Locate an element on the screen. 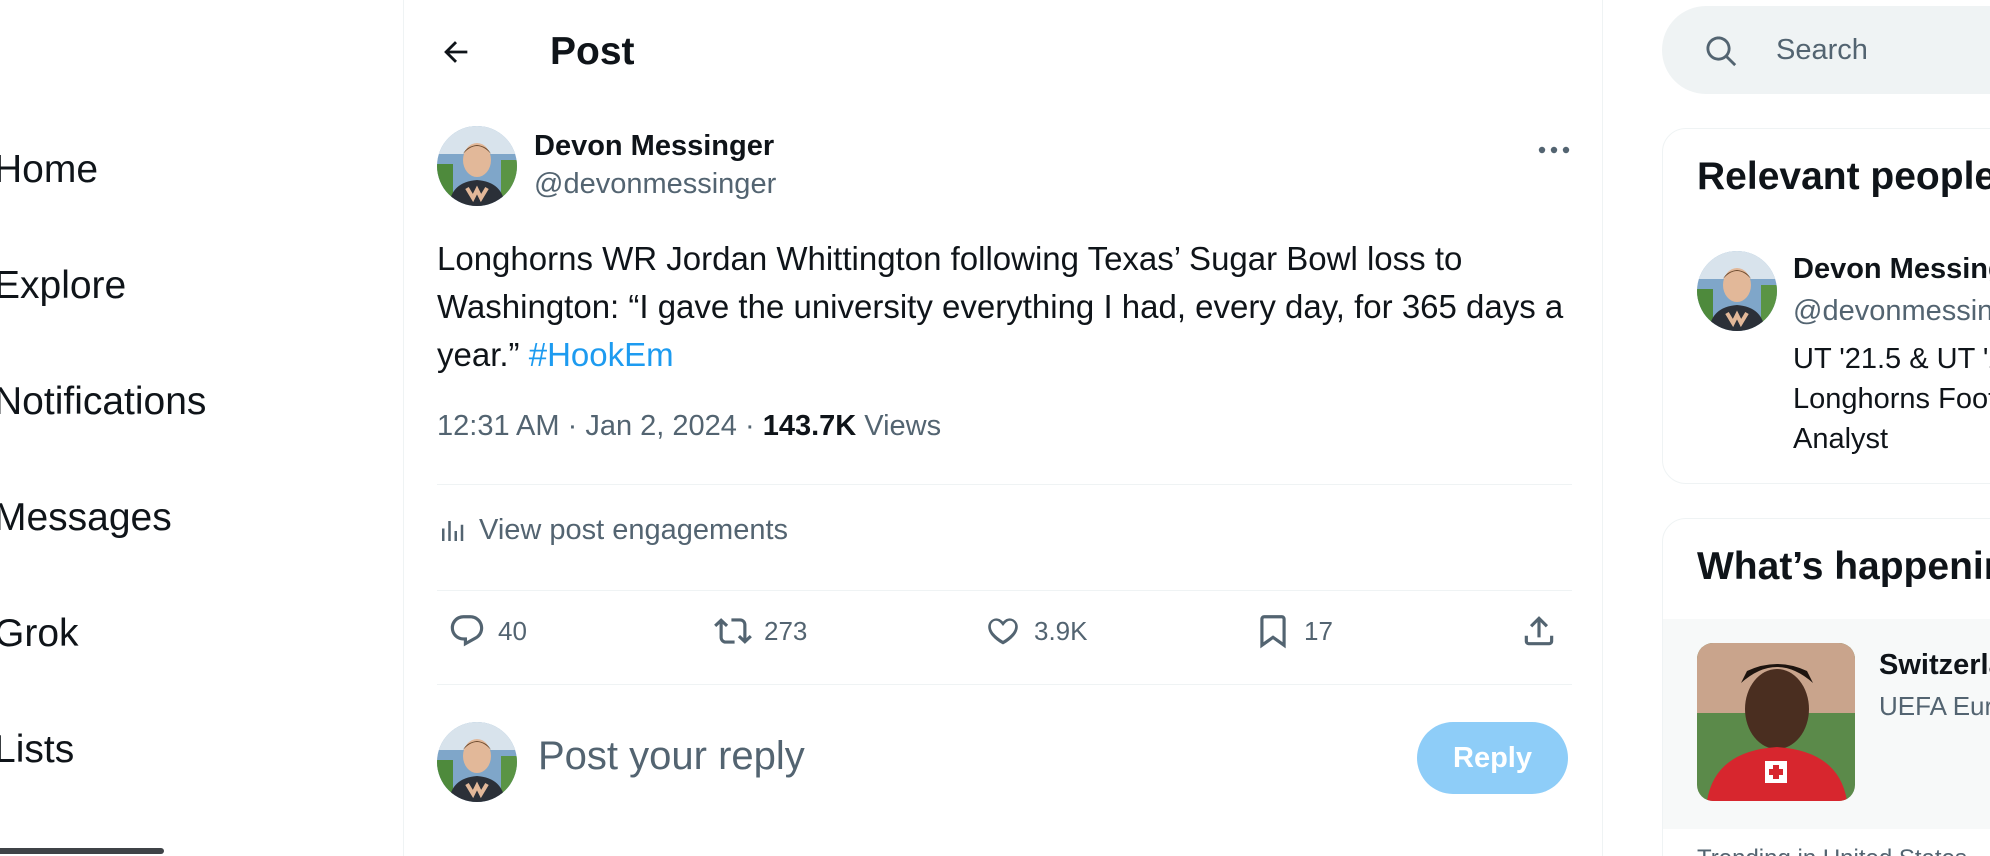  repost-action: 273 is located at coordinates (760, 631).